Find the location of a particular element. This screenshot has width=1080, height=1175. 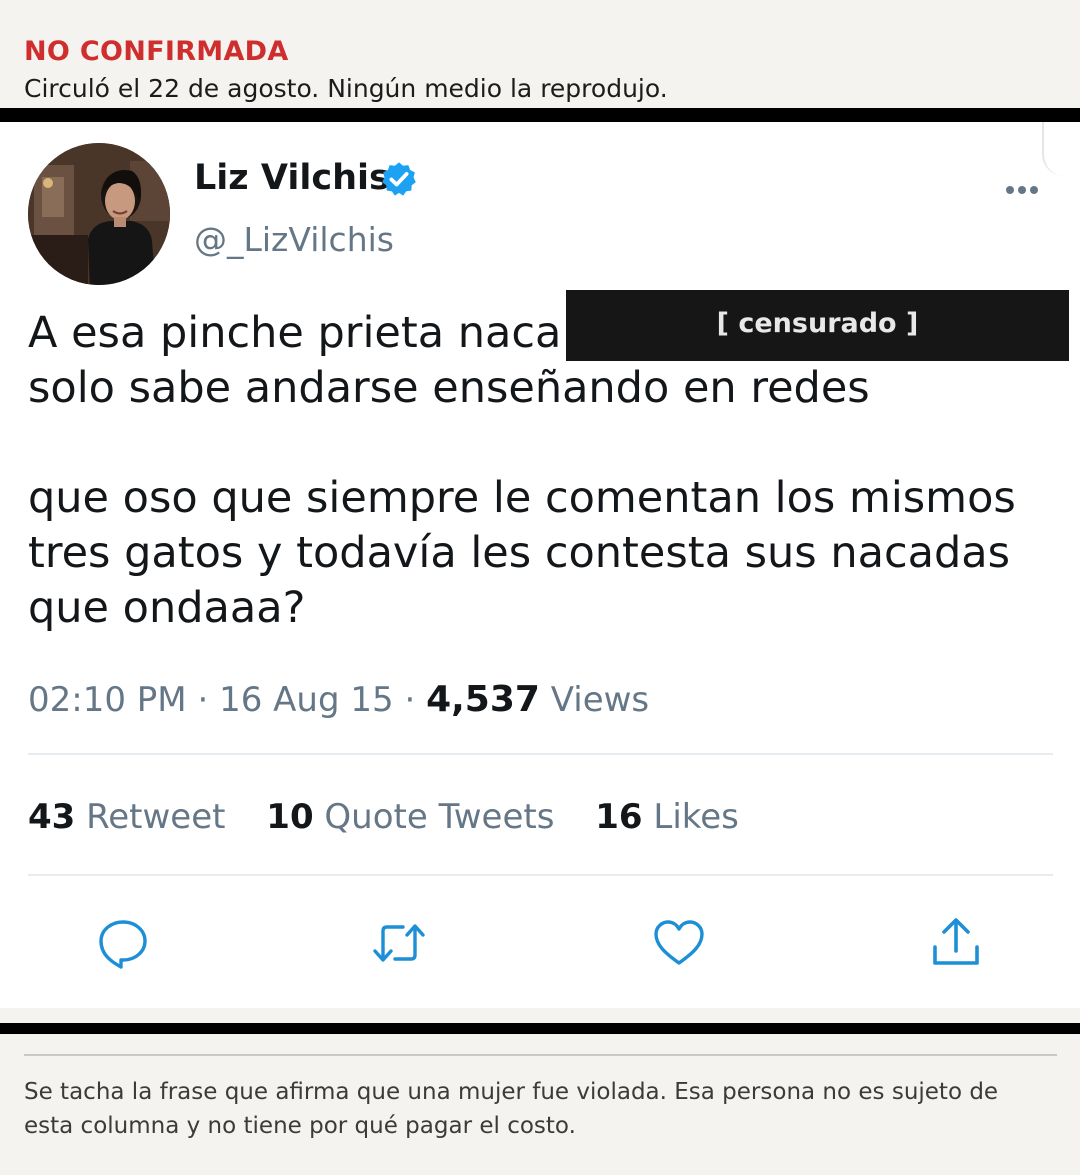

share-icon is located at coordinates (956, 943).